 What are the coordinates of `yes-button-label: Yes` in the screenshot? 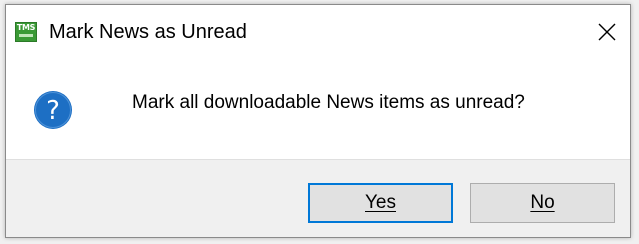 It's located at (380, 202).